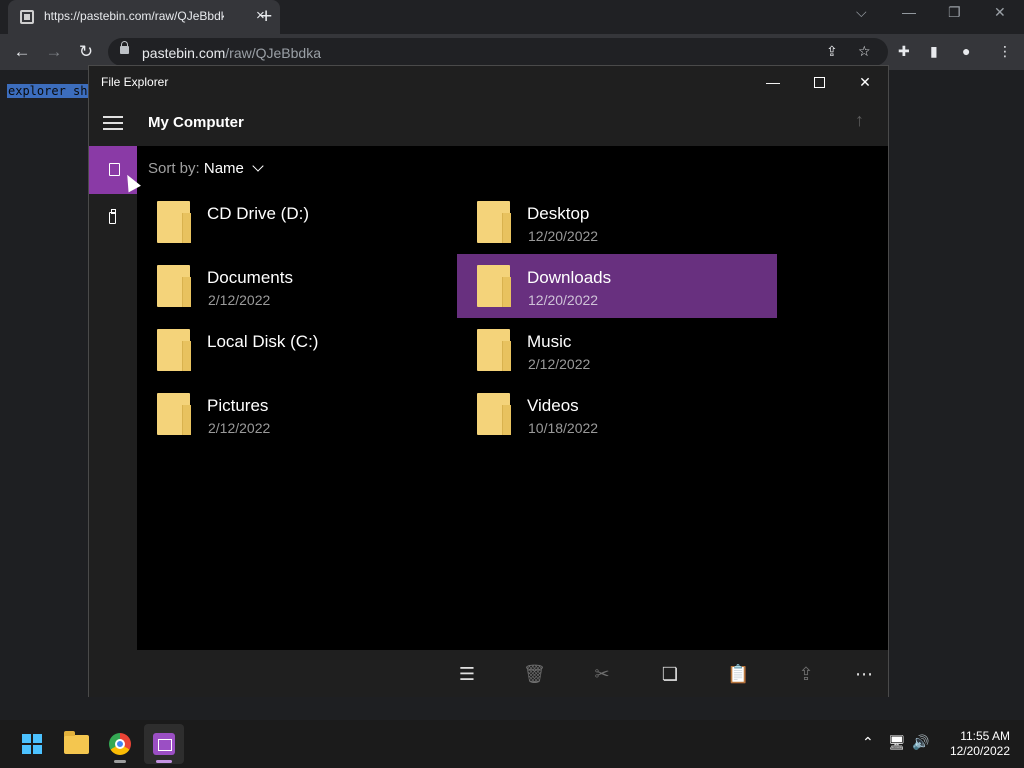 The image size is (1024, 768). I want to click on windows-logo-icon, so click(32, 744).